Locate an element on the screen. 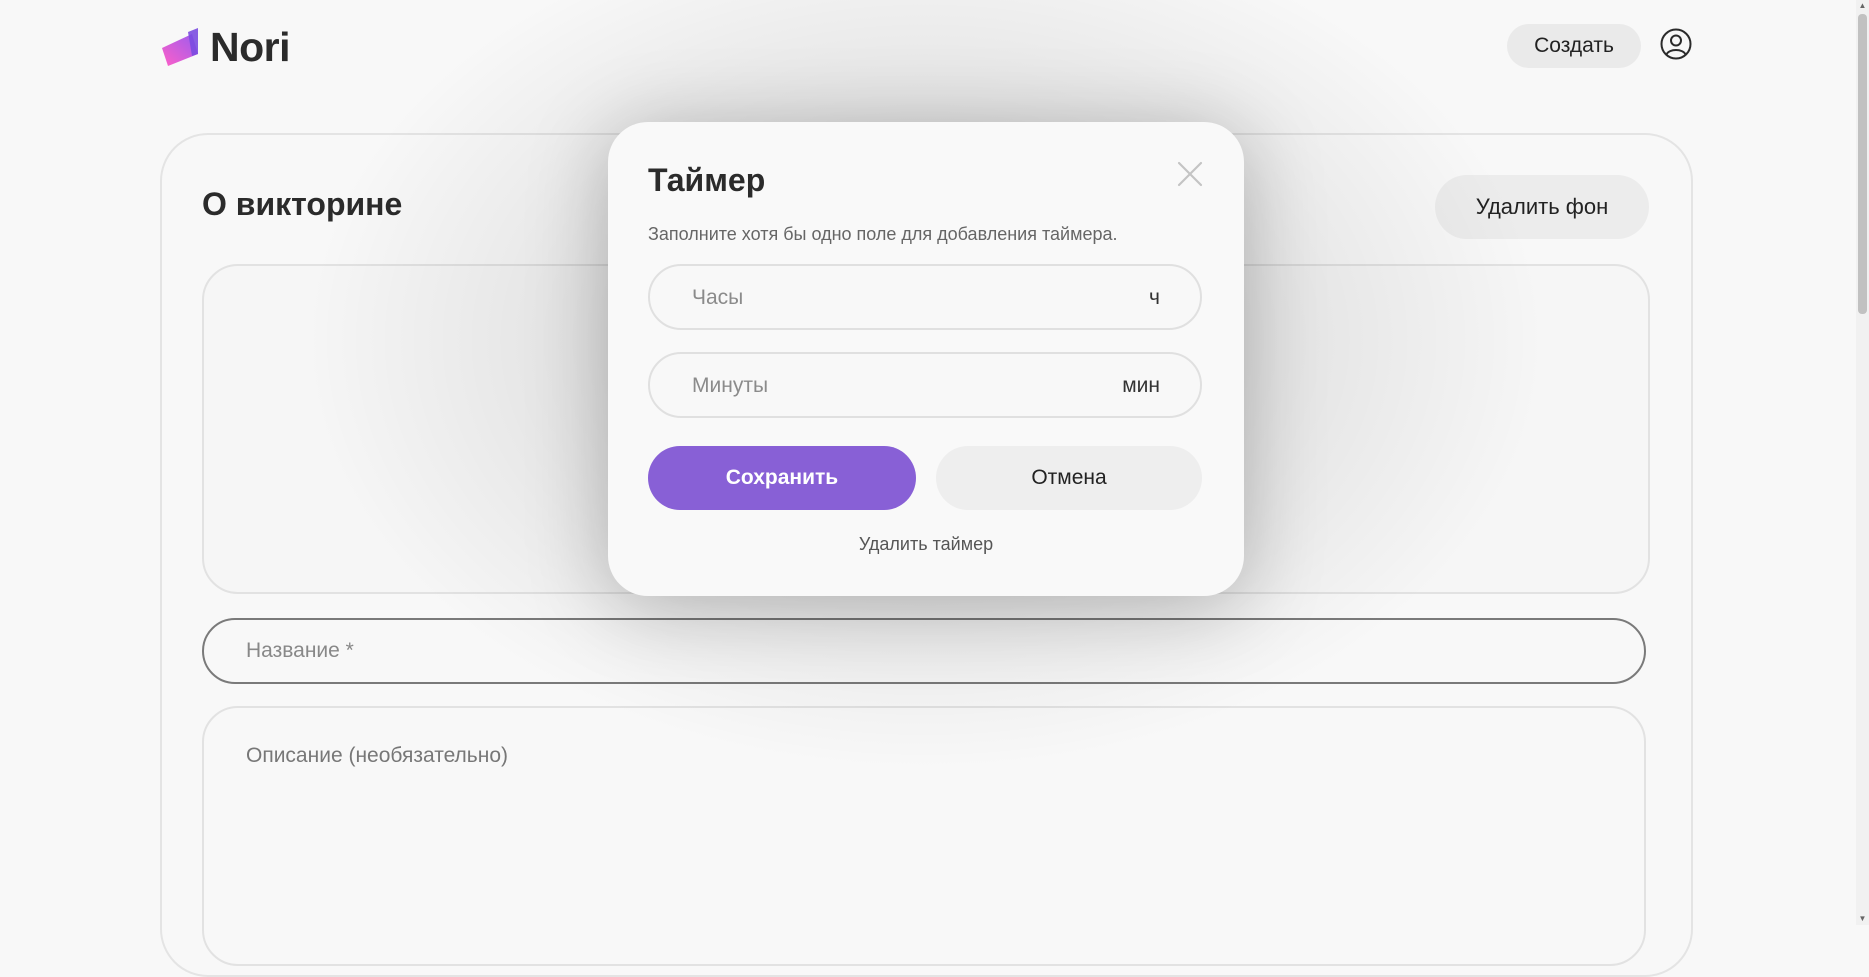  delete-timer-link: Удалить таймер is located at coordinates (926, 544).